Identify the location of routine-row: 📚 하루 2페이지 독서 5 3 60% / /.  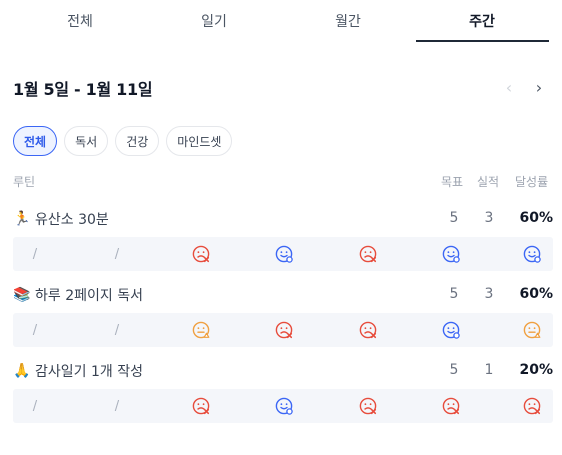
(283, 314).